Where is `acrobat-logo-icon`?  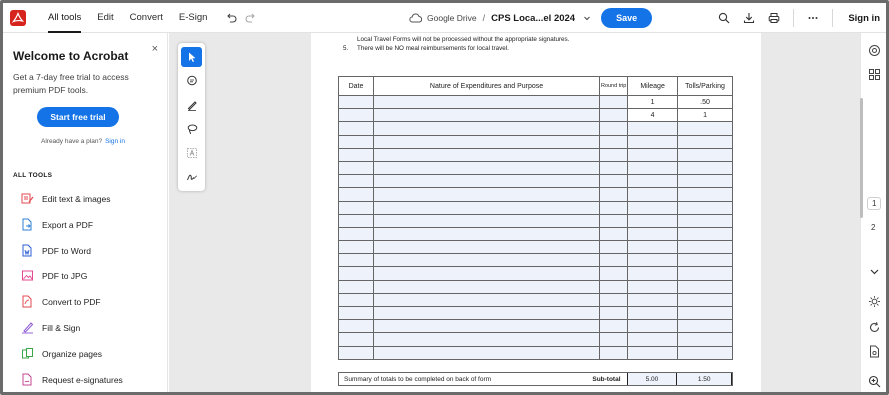 acrobat-logo-icon is located at coordinates (18, 17).